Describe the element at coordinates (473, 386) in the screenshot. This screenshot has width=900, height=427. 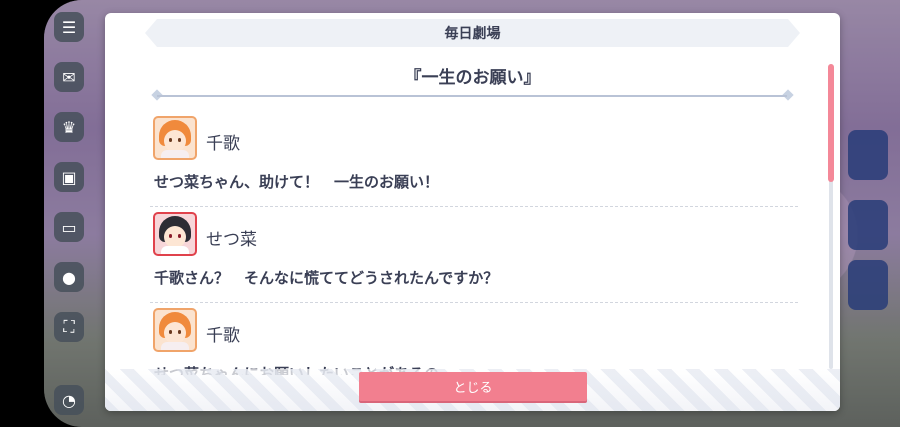
I see `close-button: とじる` at that location.